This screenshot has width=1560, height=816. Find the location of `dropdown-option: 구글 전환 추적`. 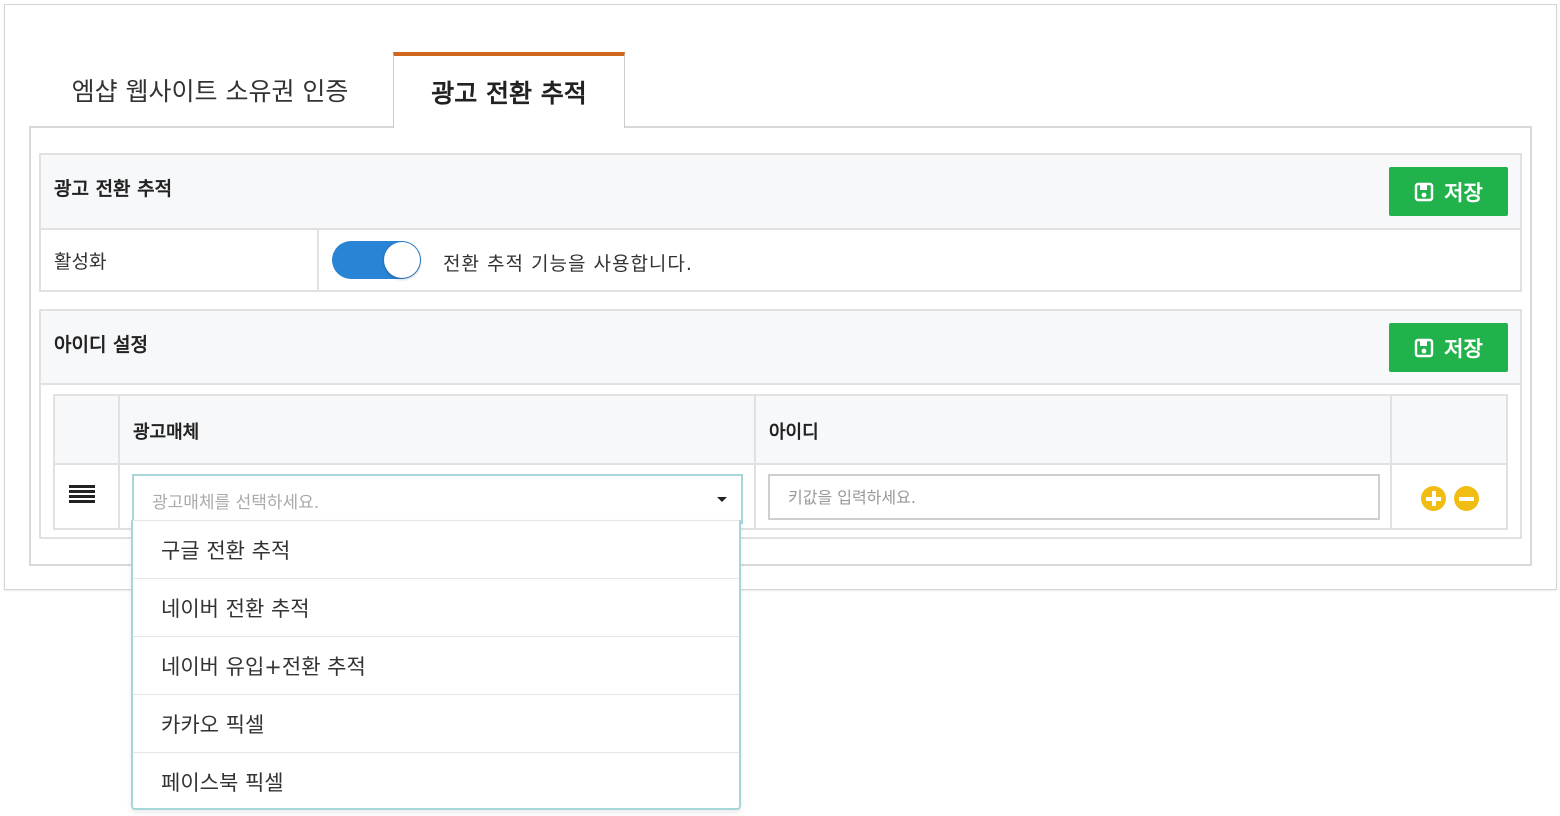

dropdown-option: 구글 전환 추적 is located at coordinates (436, 549).